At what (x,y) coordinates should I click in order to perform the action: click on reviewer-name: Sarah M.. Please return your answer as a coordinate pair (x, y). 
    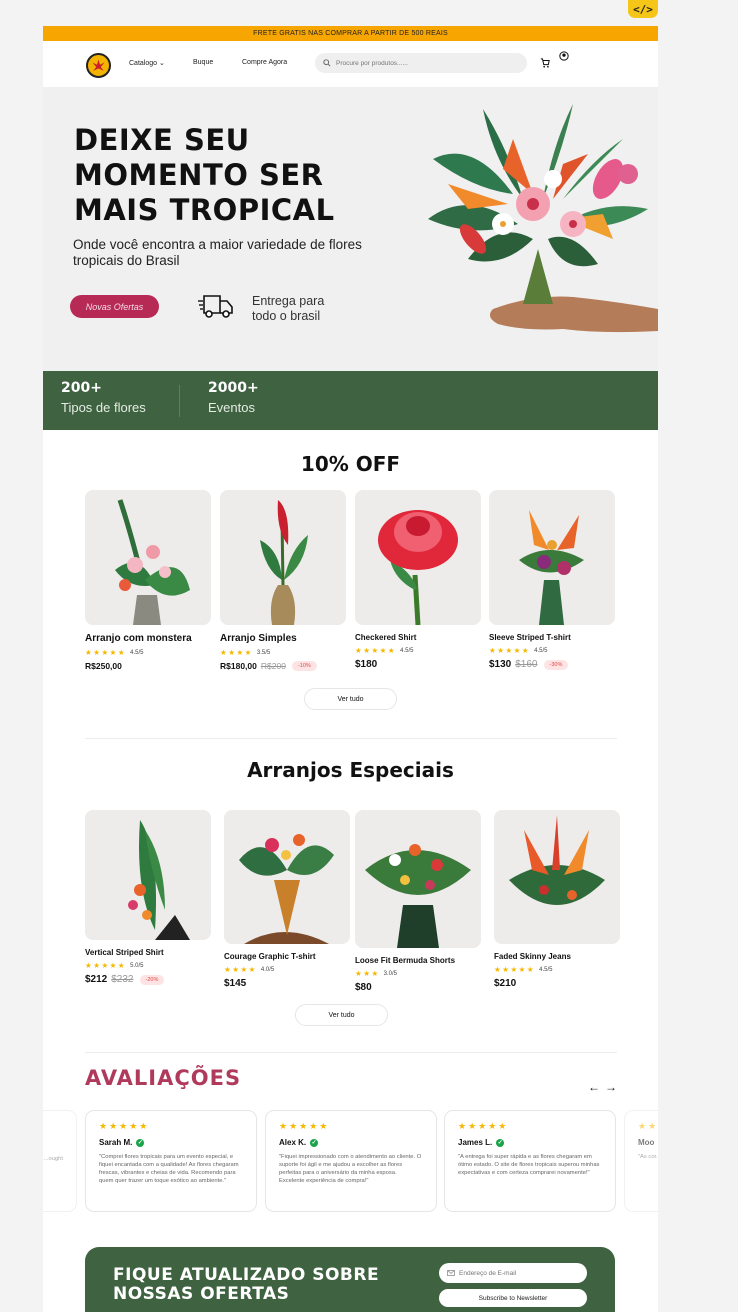
    Looking at the image, I should click on (116, 1142).